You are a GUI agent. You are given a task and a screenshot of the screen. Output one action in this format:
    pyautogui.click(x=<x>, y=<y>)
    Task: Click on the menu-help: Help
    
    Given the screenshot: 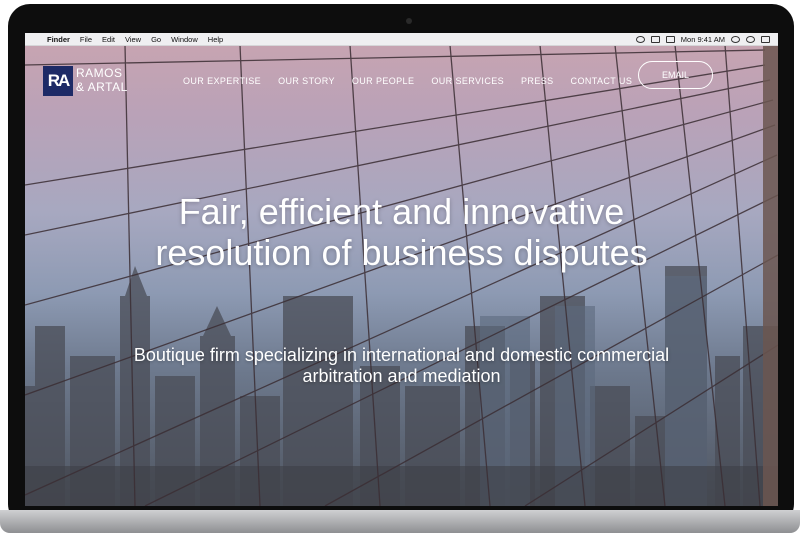 What is the action you would take?
    pyautogui.click(x=215, y=39)
    